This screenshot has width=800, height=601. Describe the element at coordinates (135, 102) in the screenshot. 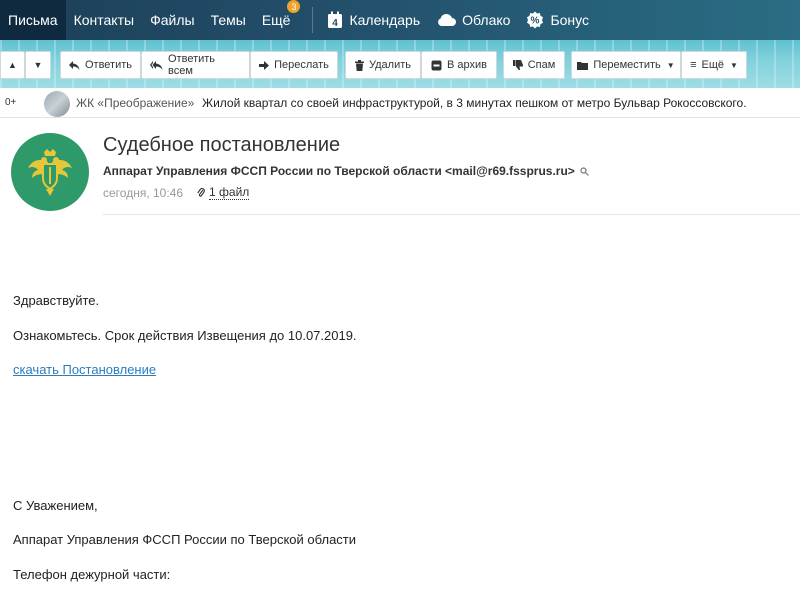

I see `ad-name: ЖК «Преображение»` at that location.